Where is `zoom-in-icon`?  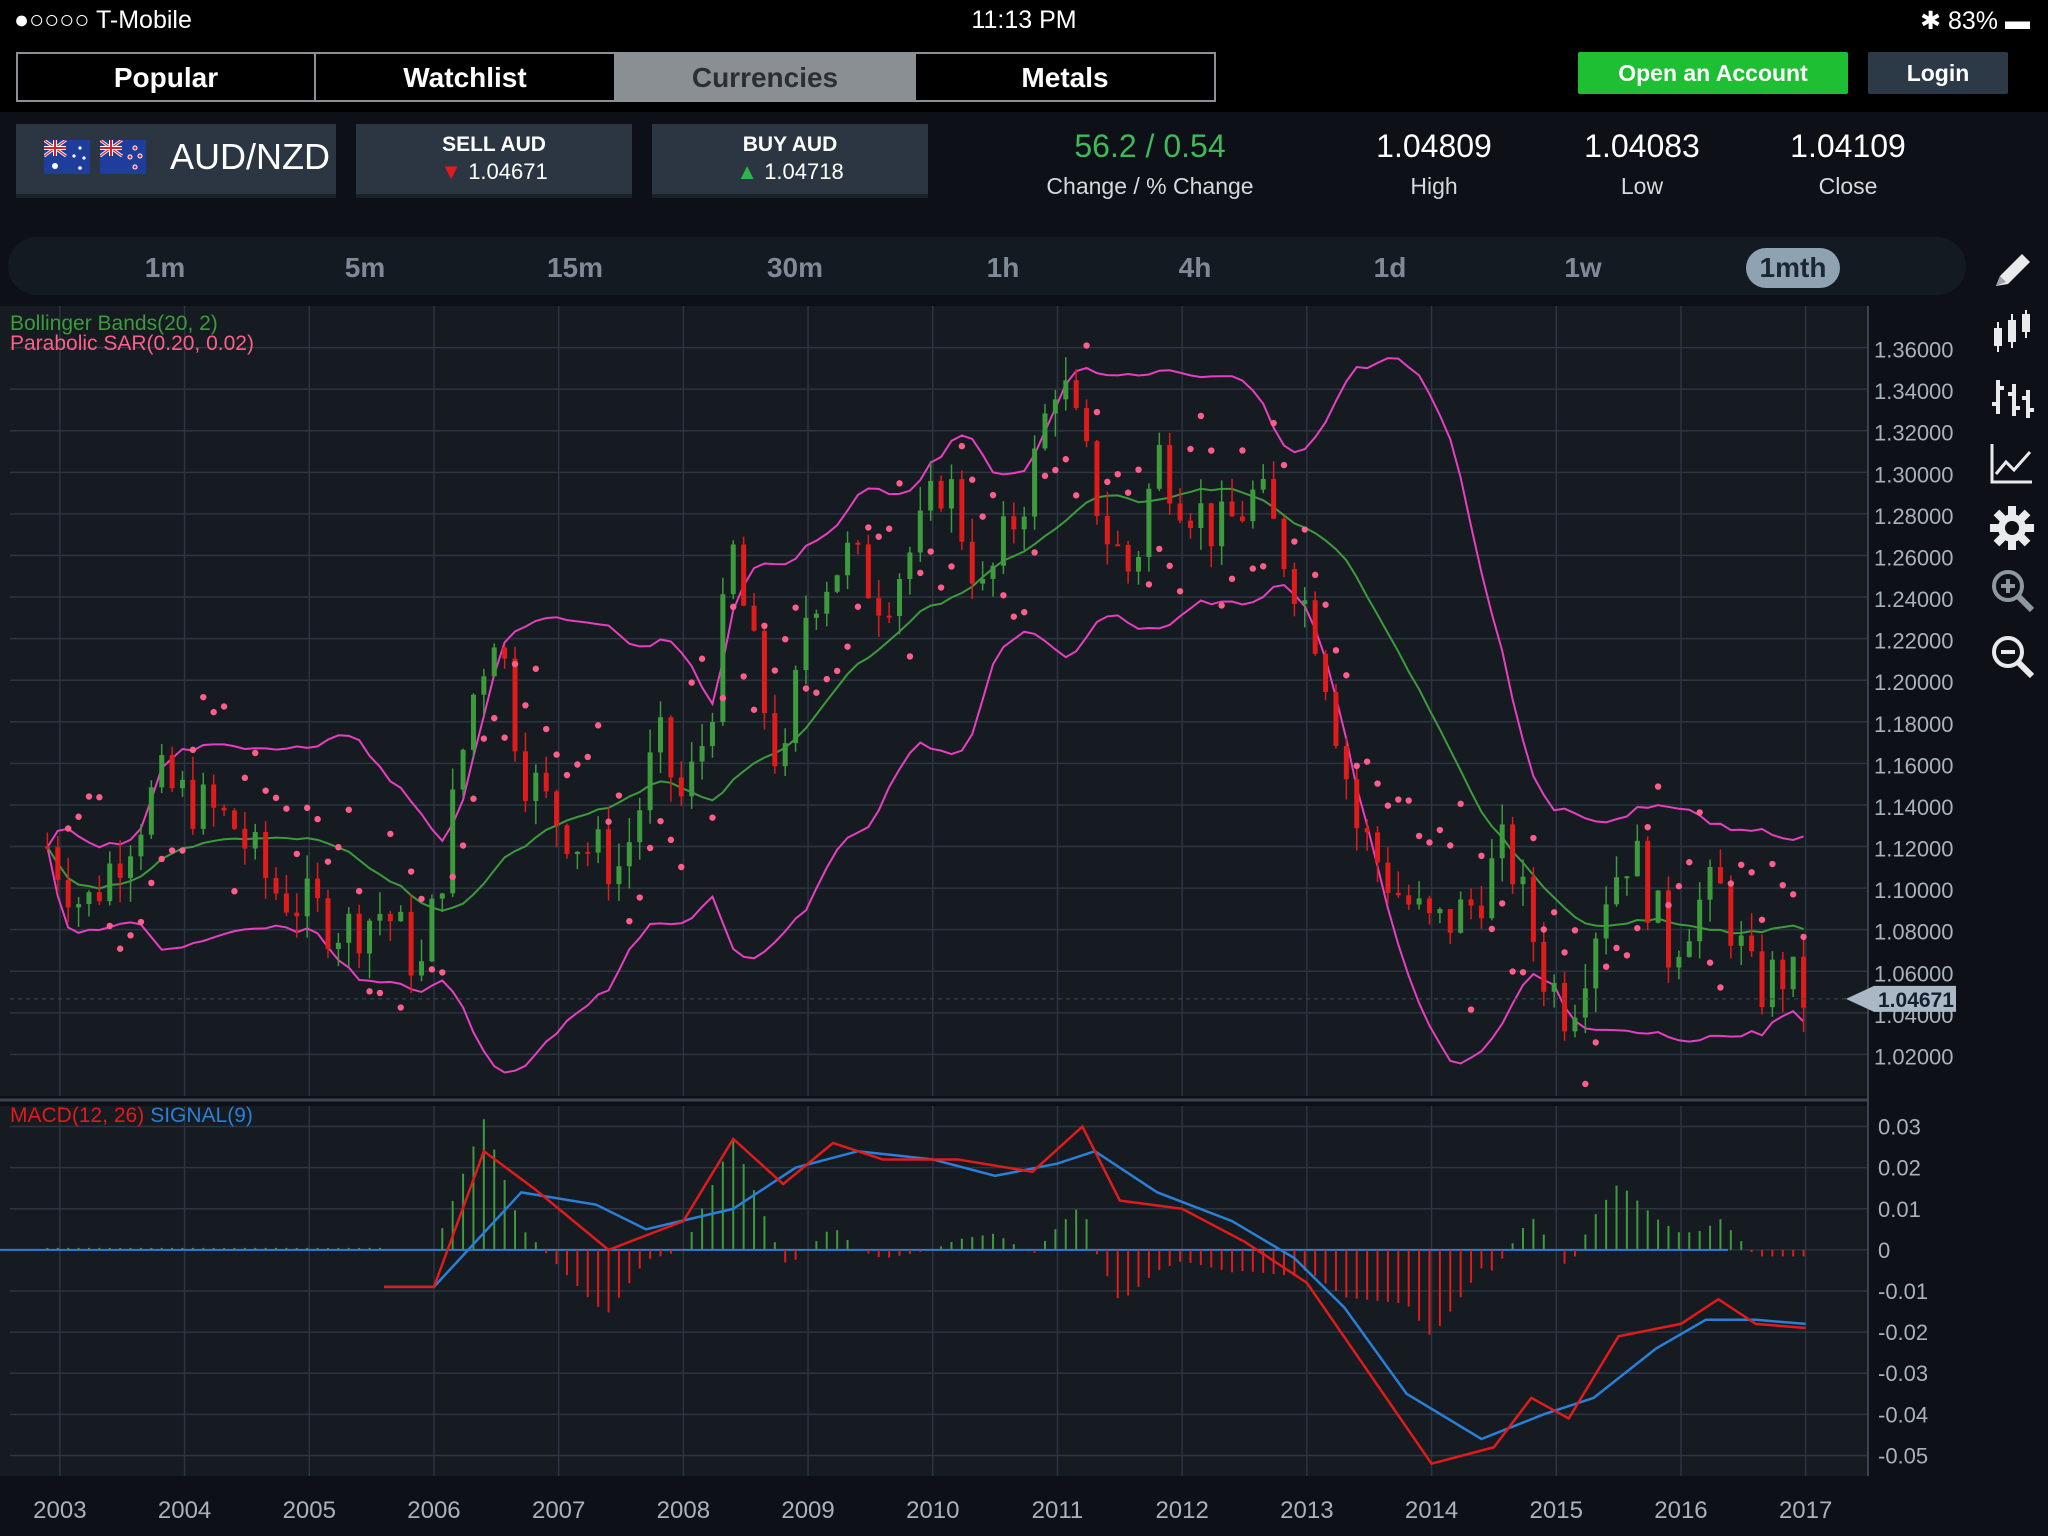
zoom-in-icon is located at coordinates (2012, 590).